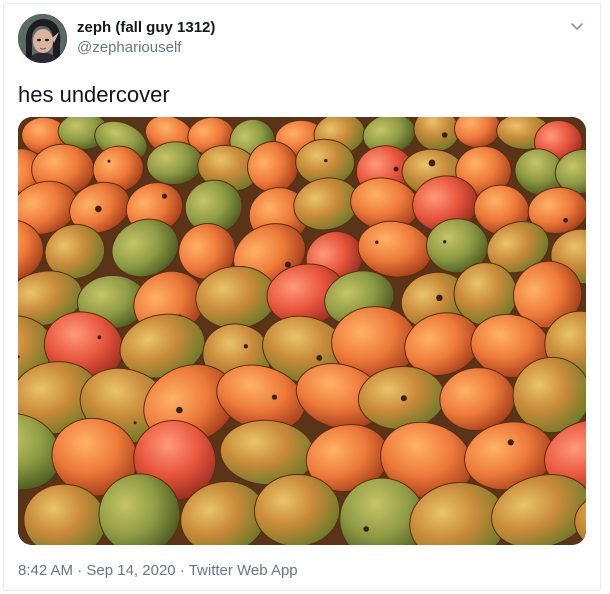 Image resolution: width=610 pixels, height=594 pixels. What do you see at coordinates (146, 27) in the screenshot?
I see `display-name: zeph (fall guy 1312)` at bounding box center [146, 27].